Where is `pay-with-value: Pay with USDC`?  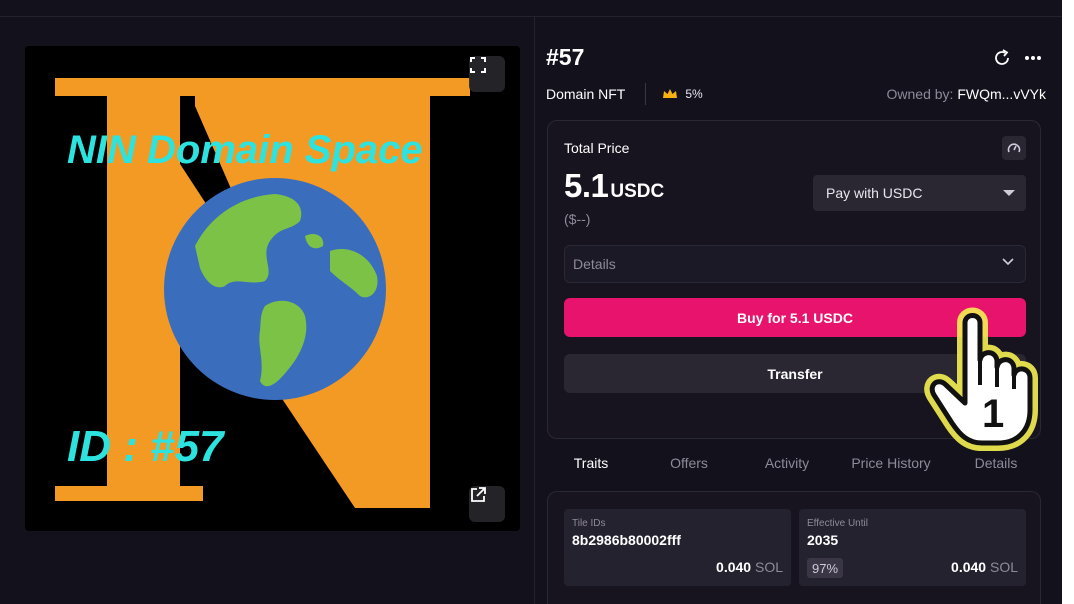 pay-with-value: Pay with USDC is located at coordinates (874, 193).